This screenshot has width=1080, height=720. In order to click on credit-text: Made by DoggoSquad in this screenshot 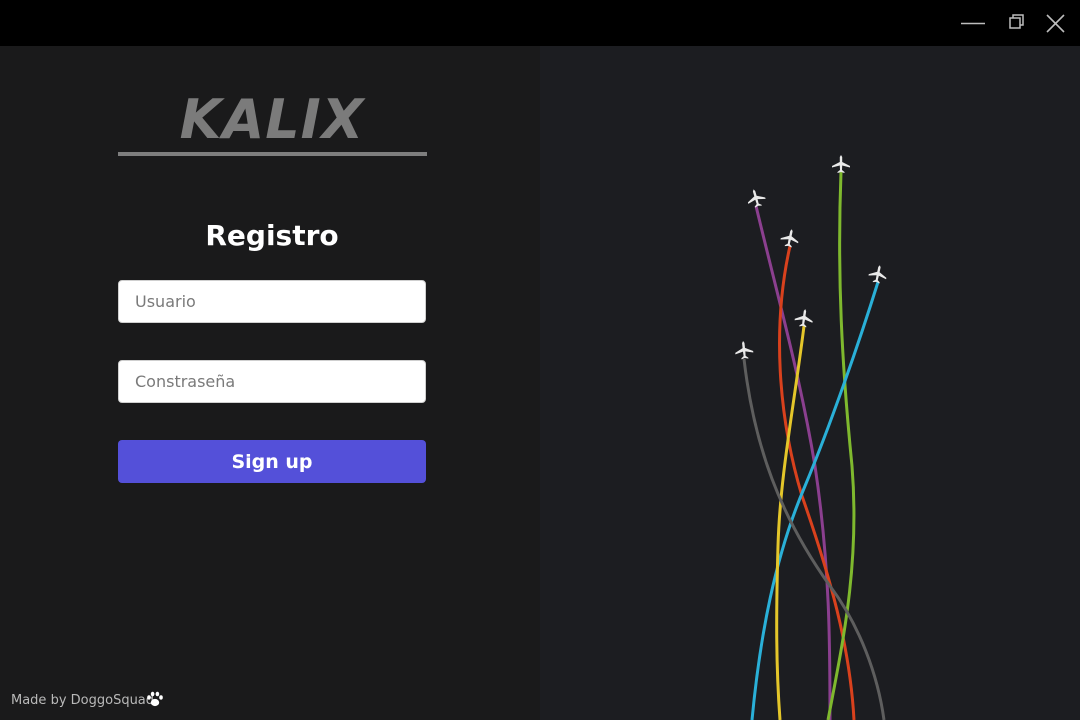, I will do `click(83, 700)`.